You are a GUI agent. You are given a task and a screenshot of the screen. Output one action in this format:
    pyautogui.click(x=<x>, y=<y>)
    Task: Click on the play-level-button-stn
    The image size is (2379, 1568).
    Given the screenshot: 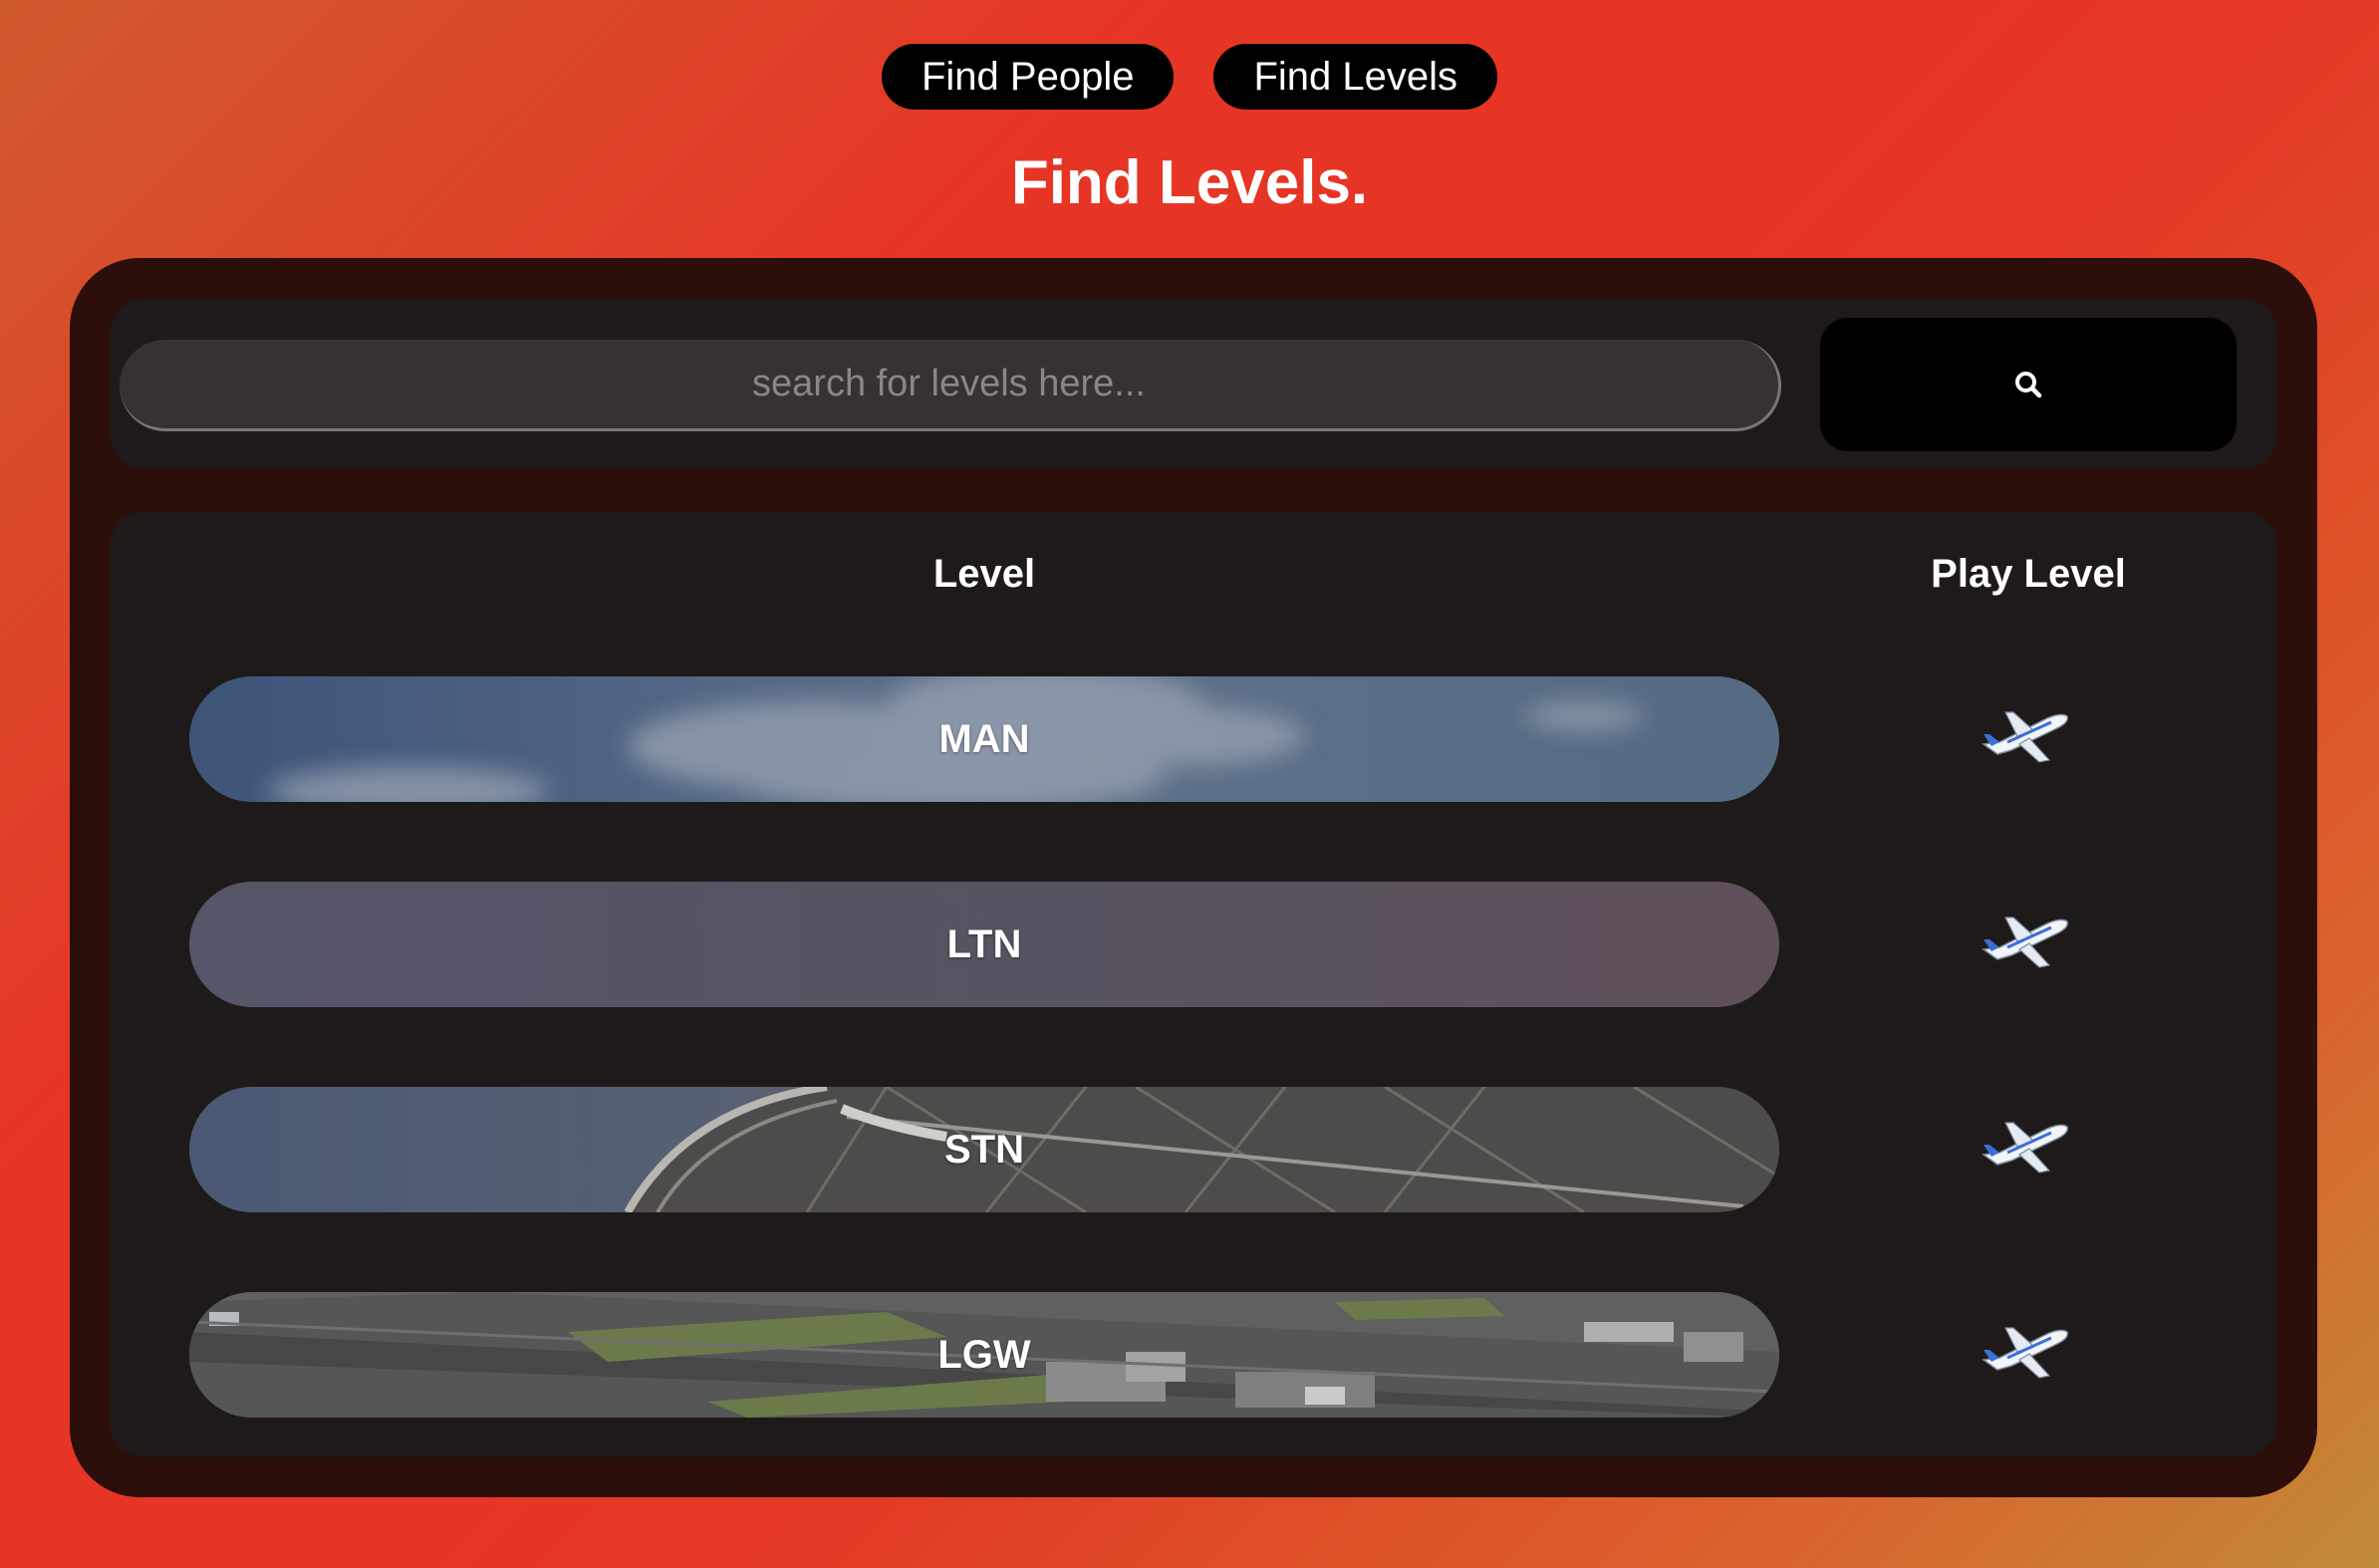 What is the action you would take?
    pyautogui.click(x=2026, y=1146)
    